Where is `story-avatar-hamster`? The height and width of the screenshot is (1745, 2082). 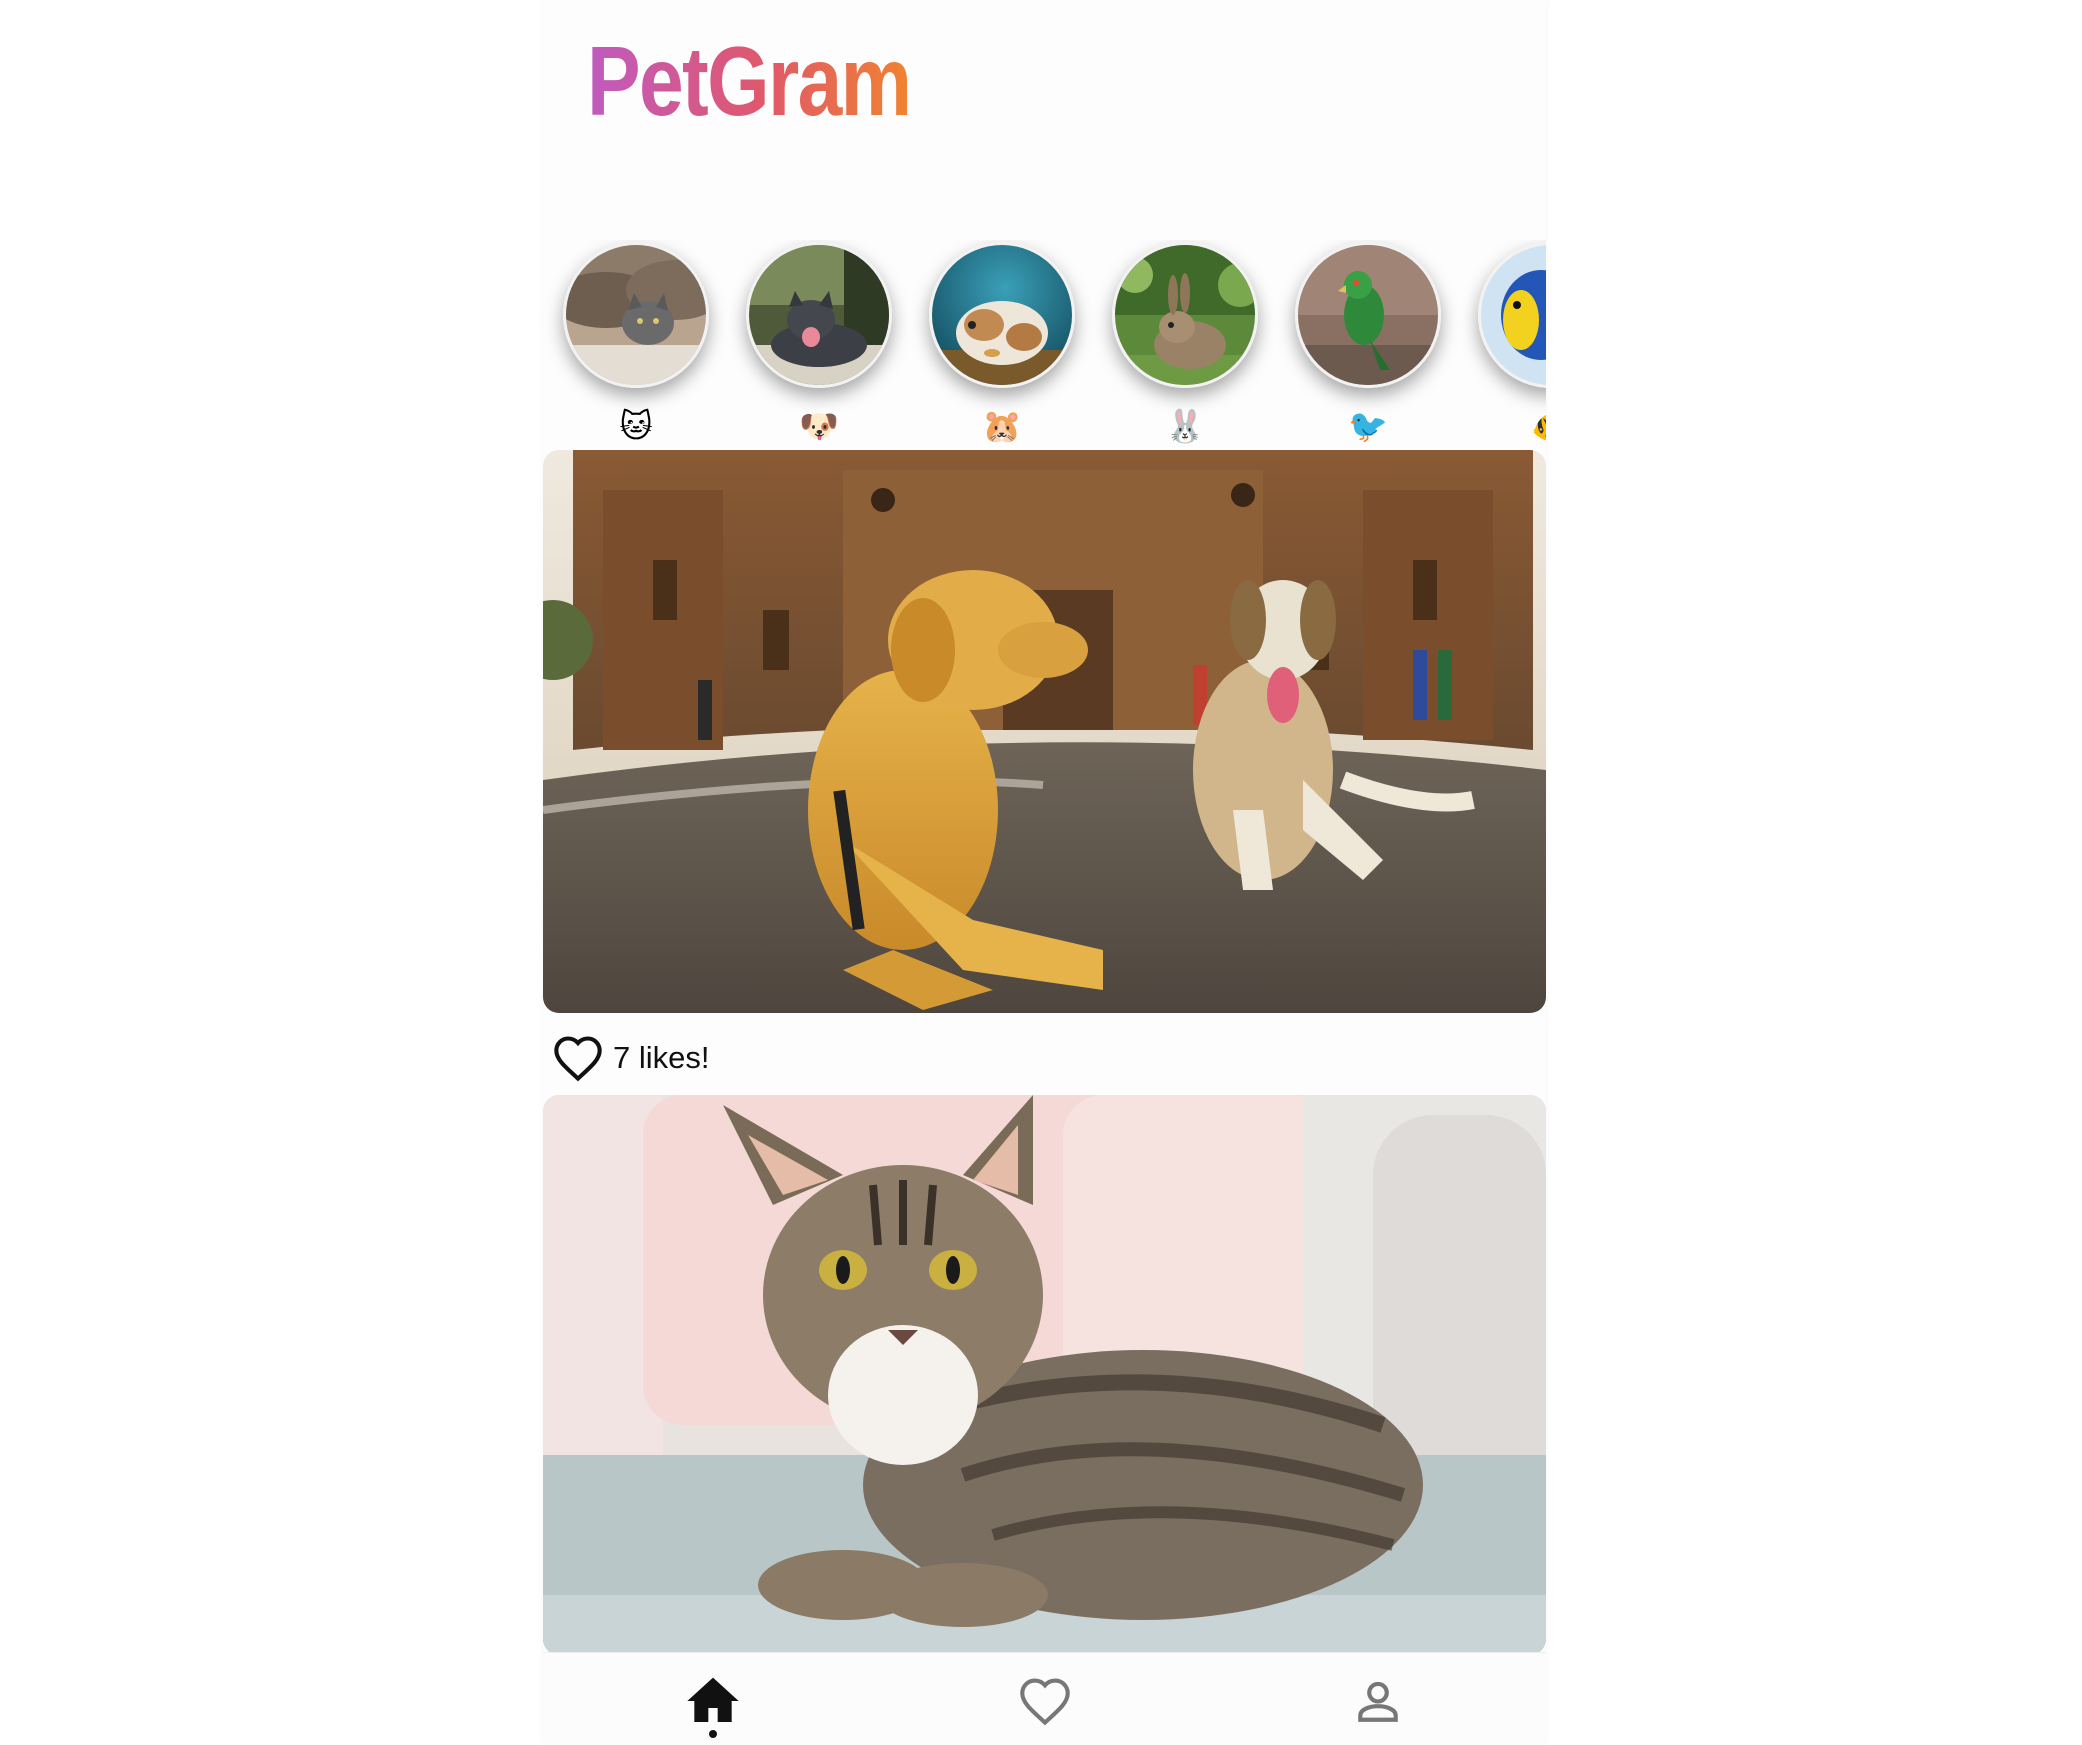
story-avatar-hamster is located at coordinates (1002, 315).